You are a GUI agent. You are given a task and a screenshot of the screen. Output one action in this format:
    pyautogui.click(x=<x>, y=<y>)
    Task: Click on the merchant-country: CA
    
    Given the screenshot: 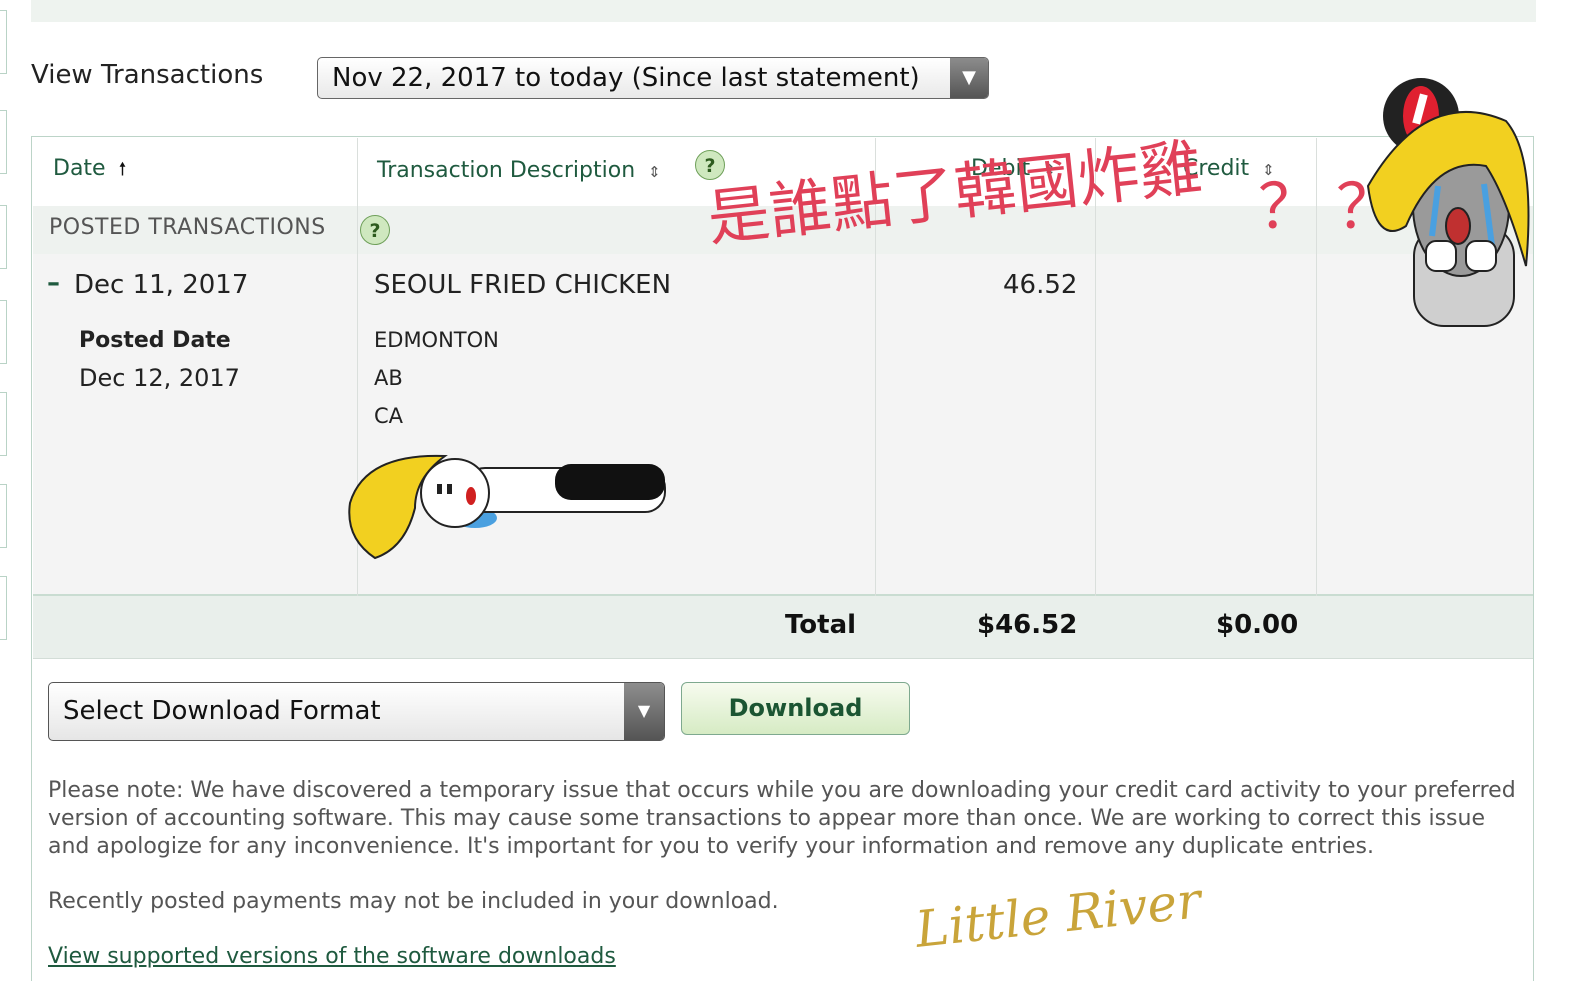 What is the action you would take?
    pyautogui.click(x=389, y=416)
    